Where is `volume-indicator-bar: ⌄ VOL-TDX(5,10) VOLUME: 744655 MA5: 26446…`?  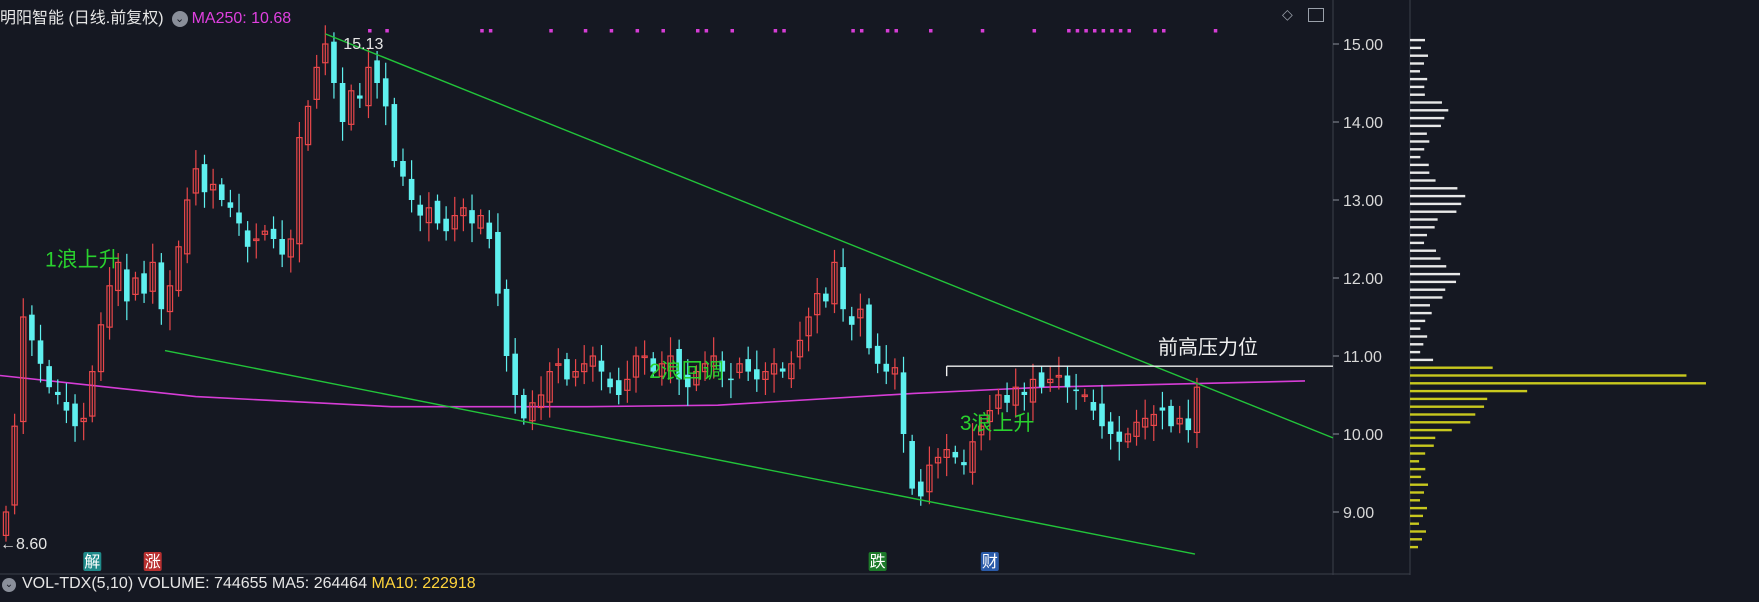 volume-indicator-bar: ⌄ VOL-TDX(5,10) VOLUME: 744655 MA5: 26446… is located at coordinates (238, 586).